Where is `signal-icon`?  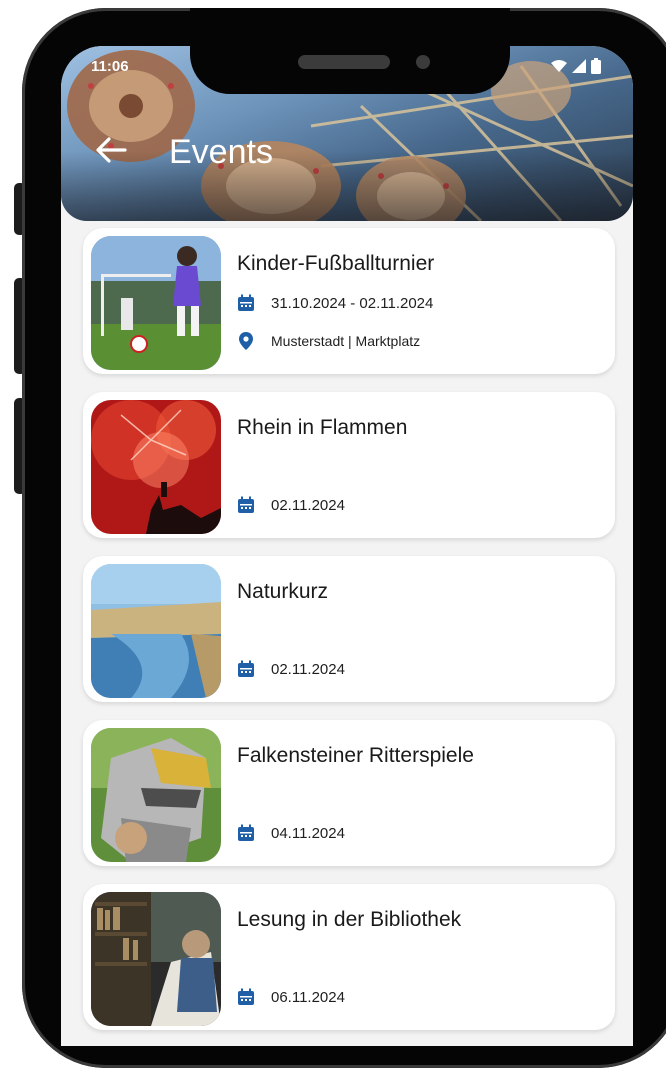 signal-icon is located at coordinates (579, 68).